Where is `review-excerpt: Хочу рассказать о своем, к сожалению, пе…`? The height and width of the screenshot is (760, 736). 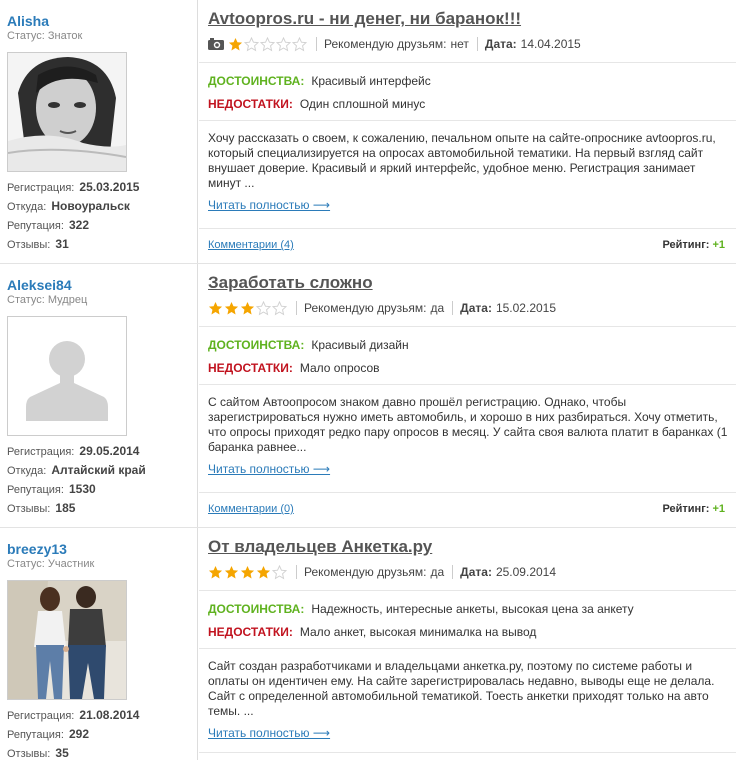
review-excerpt: Хочу рассказать о своем, к сожалению, пе… is located at coordinates (462, 160).